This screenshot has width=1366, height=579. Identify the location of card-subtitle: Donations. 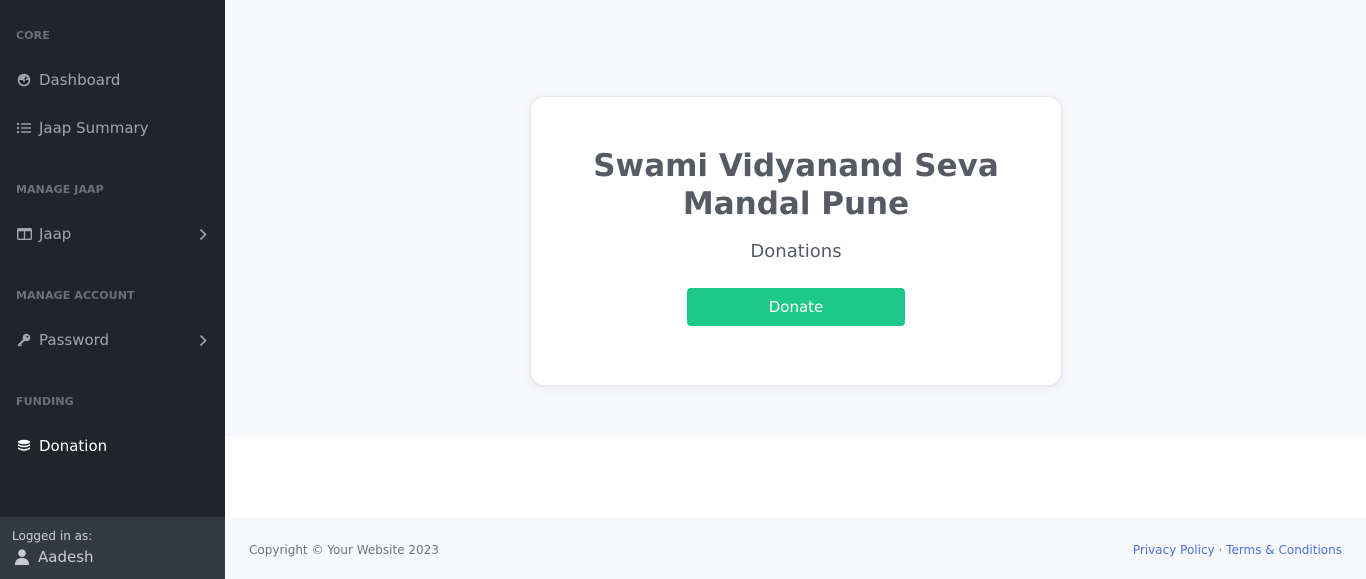
(796, 251).